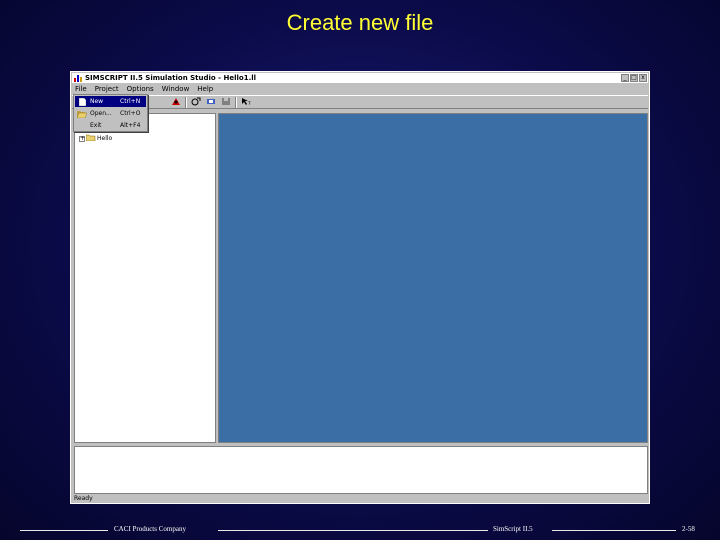 This screenshot has width=720, height=540. I want to click on save-button, so click(226, 102).